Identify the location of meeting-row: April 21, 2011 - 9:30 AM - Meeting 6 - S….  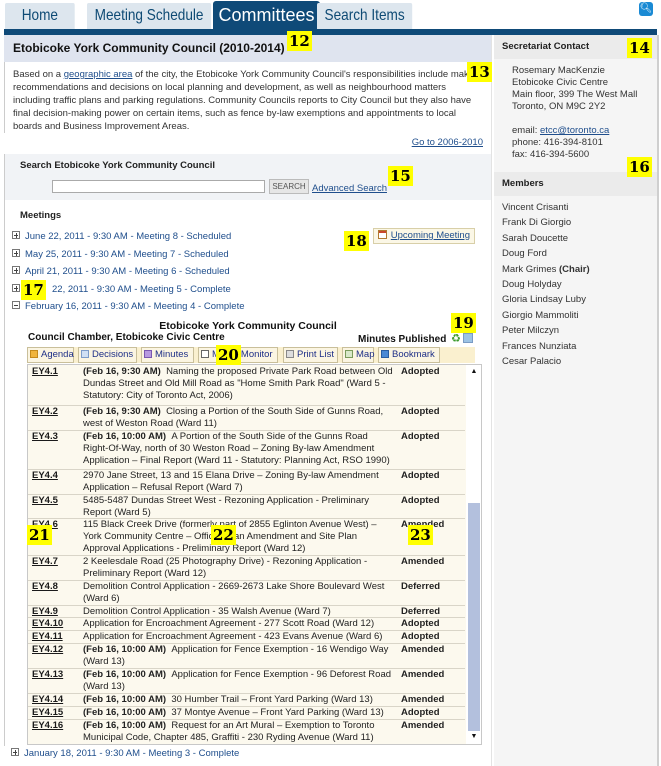
(248, 272).